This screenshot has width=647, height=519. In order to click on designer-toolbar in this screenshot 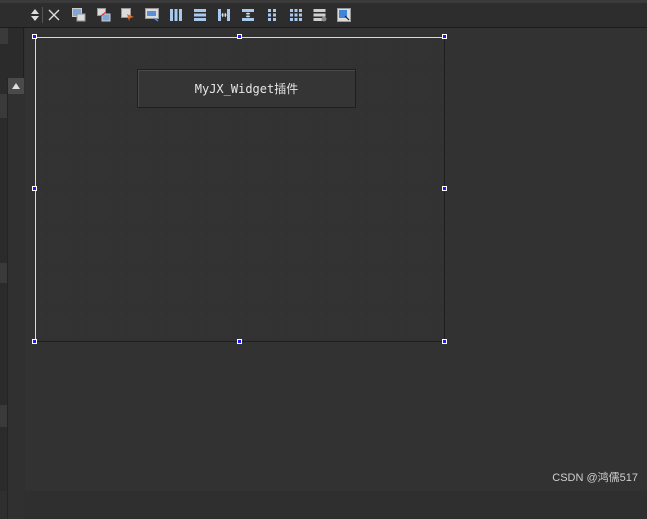, I will do `click(323, 14)`.